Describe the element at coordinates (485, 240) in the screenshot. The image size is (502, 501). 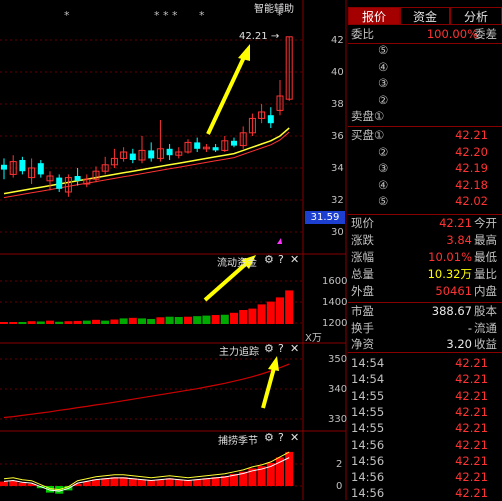
I see `quote-right-label: 最高` at that location.